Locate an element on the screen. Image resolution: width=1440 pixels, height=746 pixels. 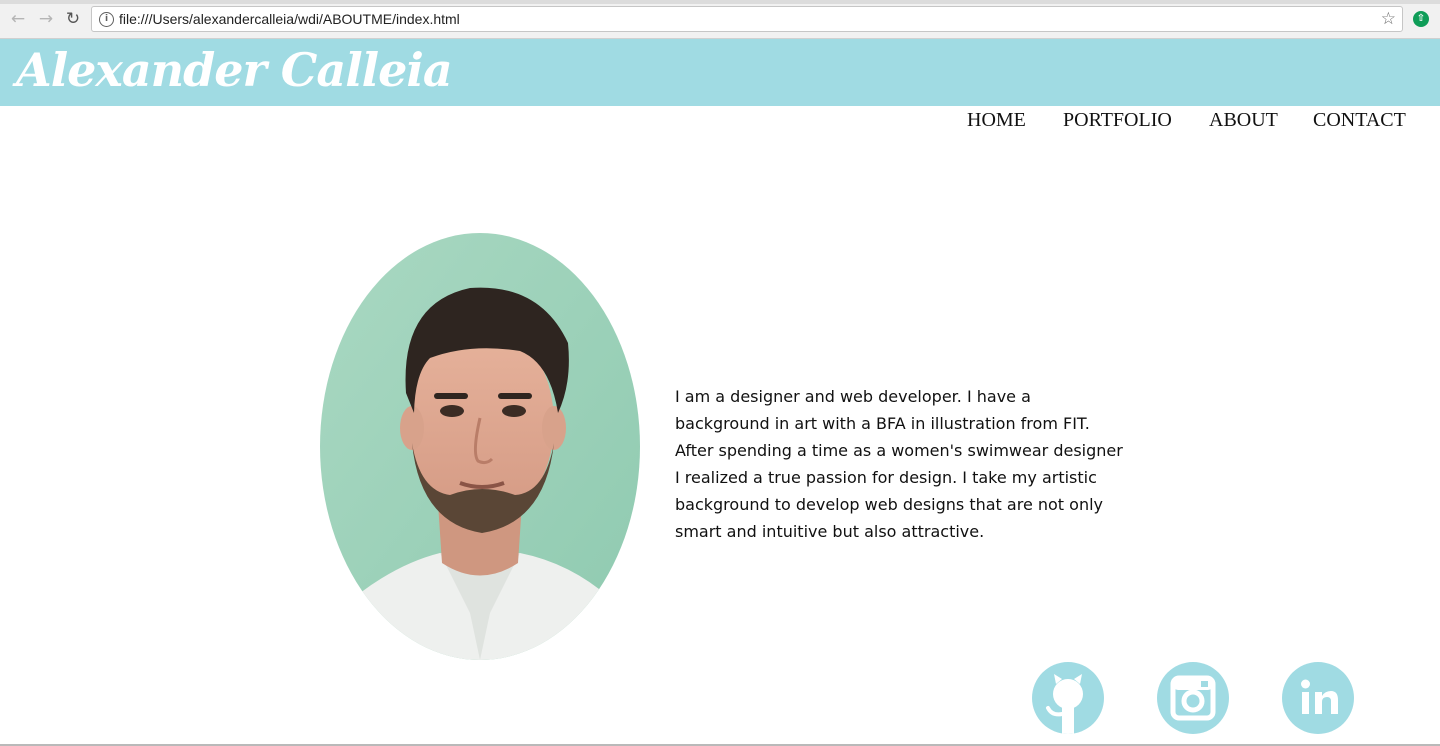
forward-button: → is located at coordinates (46, 19).